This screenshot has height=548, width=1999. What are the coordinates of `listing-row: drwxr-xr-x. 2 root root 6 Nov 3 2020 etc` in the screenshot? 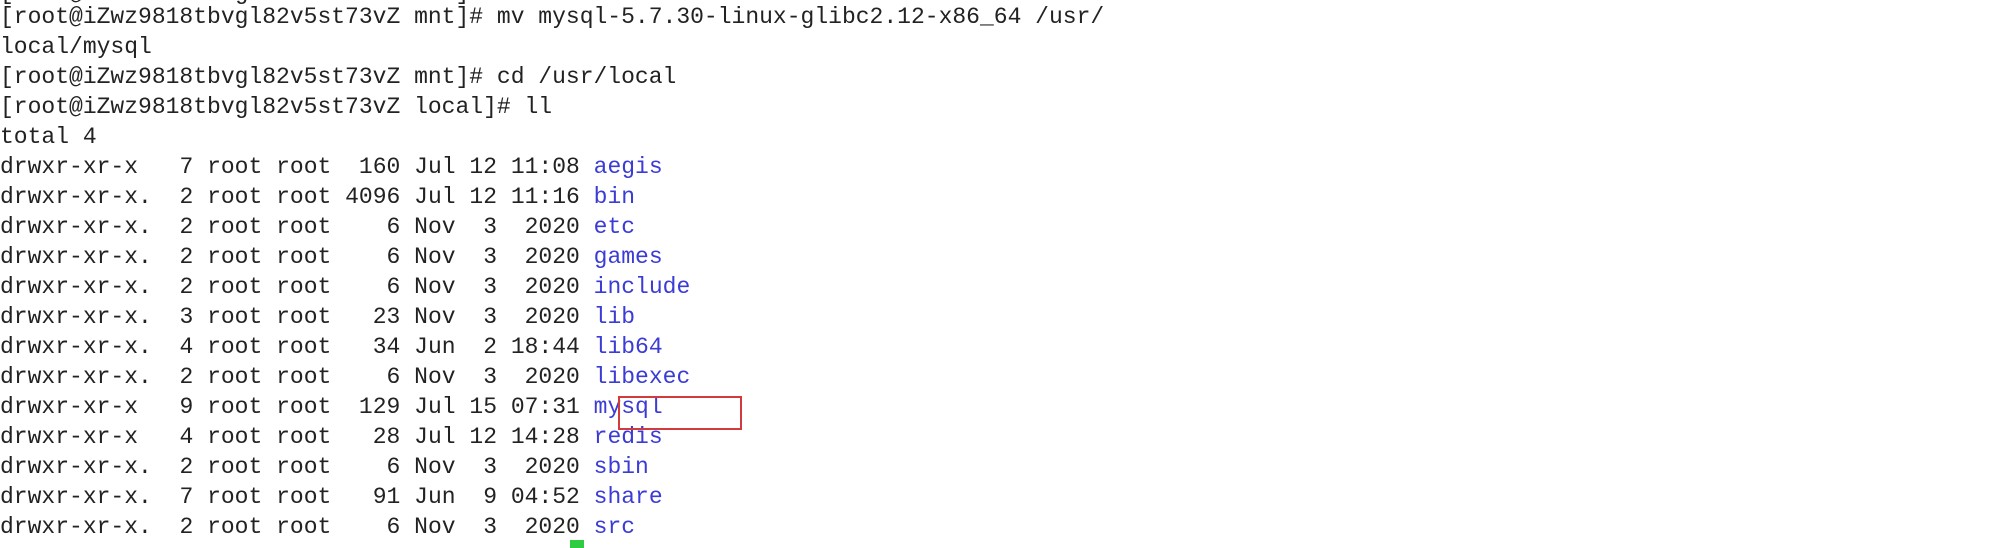 It's located at (552, 227).